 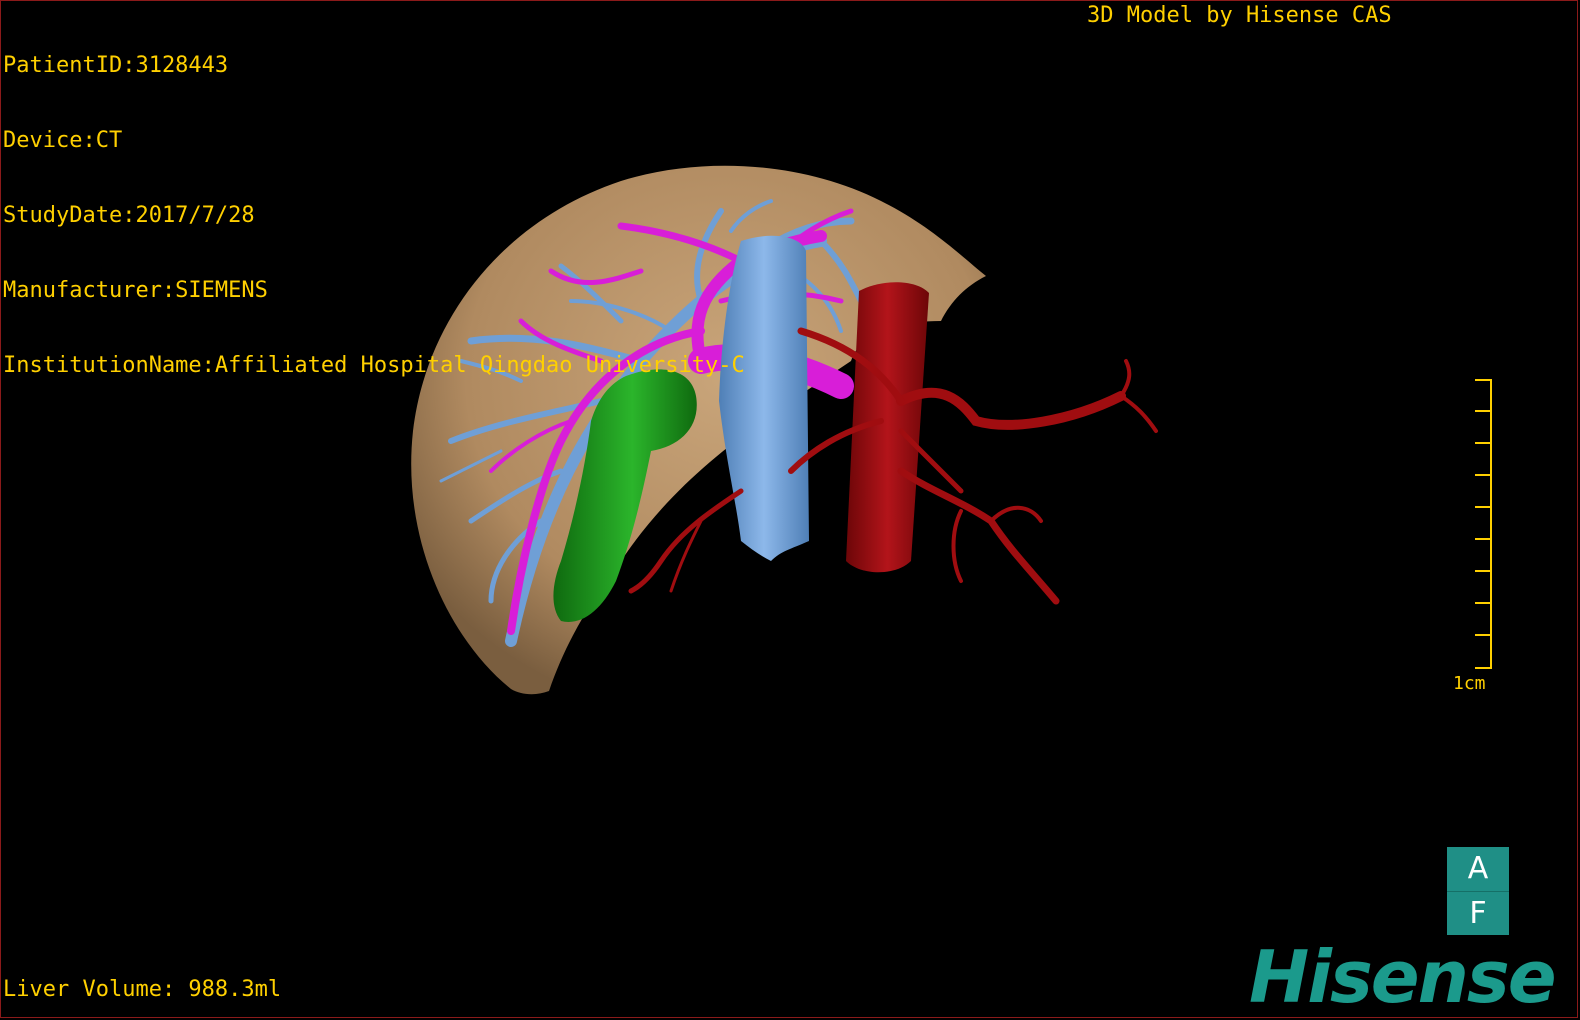 I want to click on study-date: StudyDate:2017/7/28, so click(x=129, y=215).